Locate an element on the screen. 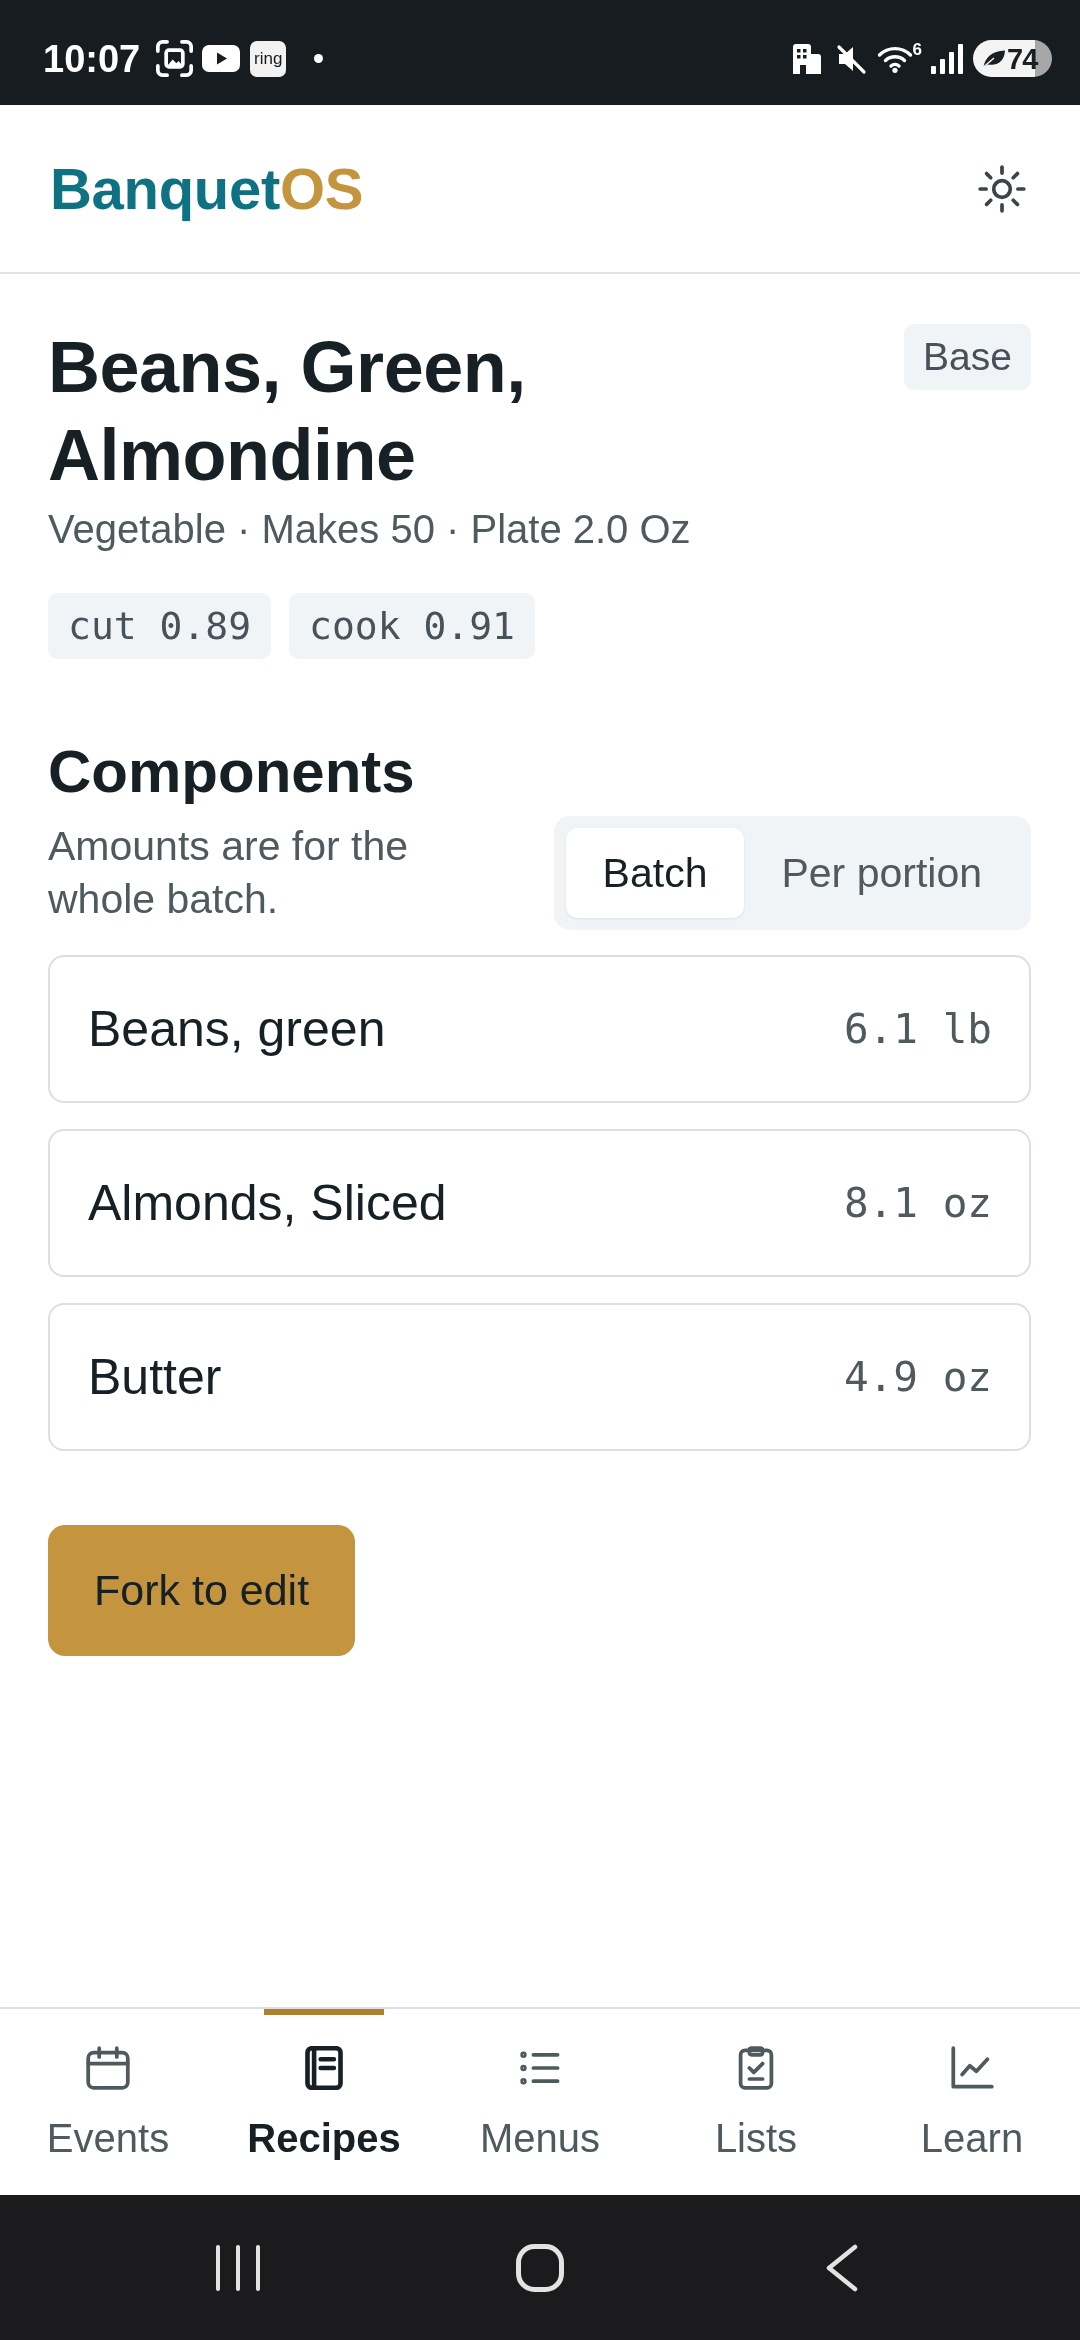 Image resolution: width=1080 pixels, height=2340 pixels. notebook-icon is located at coordinates (324, 2068).